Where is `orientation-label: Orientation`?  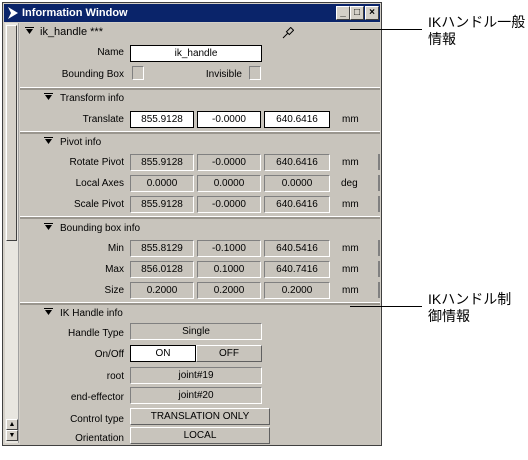
orientation-label: Orientation is located at coordinates (99, 438).